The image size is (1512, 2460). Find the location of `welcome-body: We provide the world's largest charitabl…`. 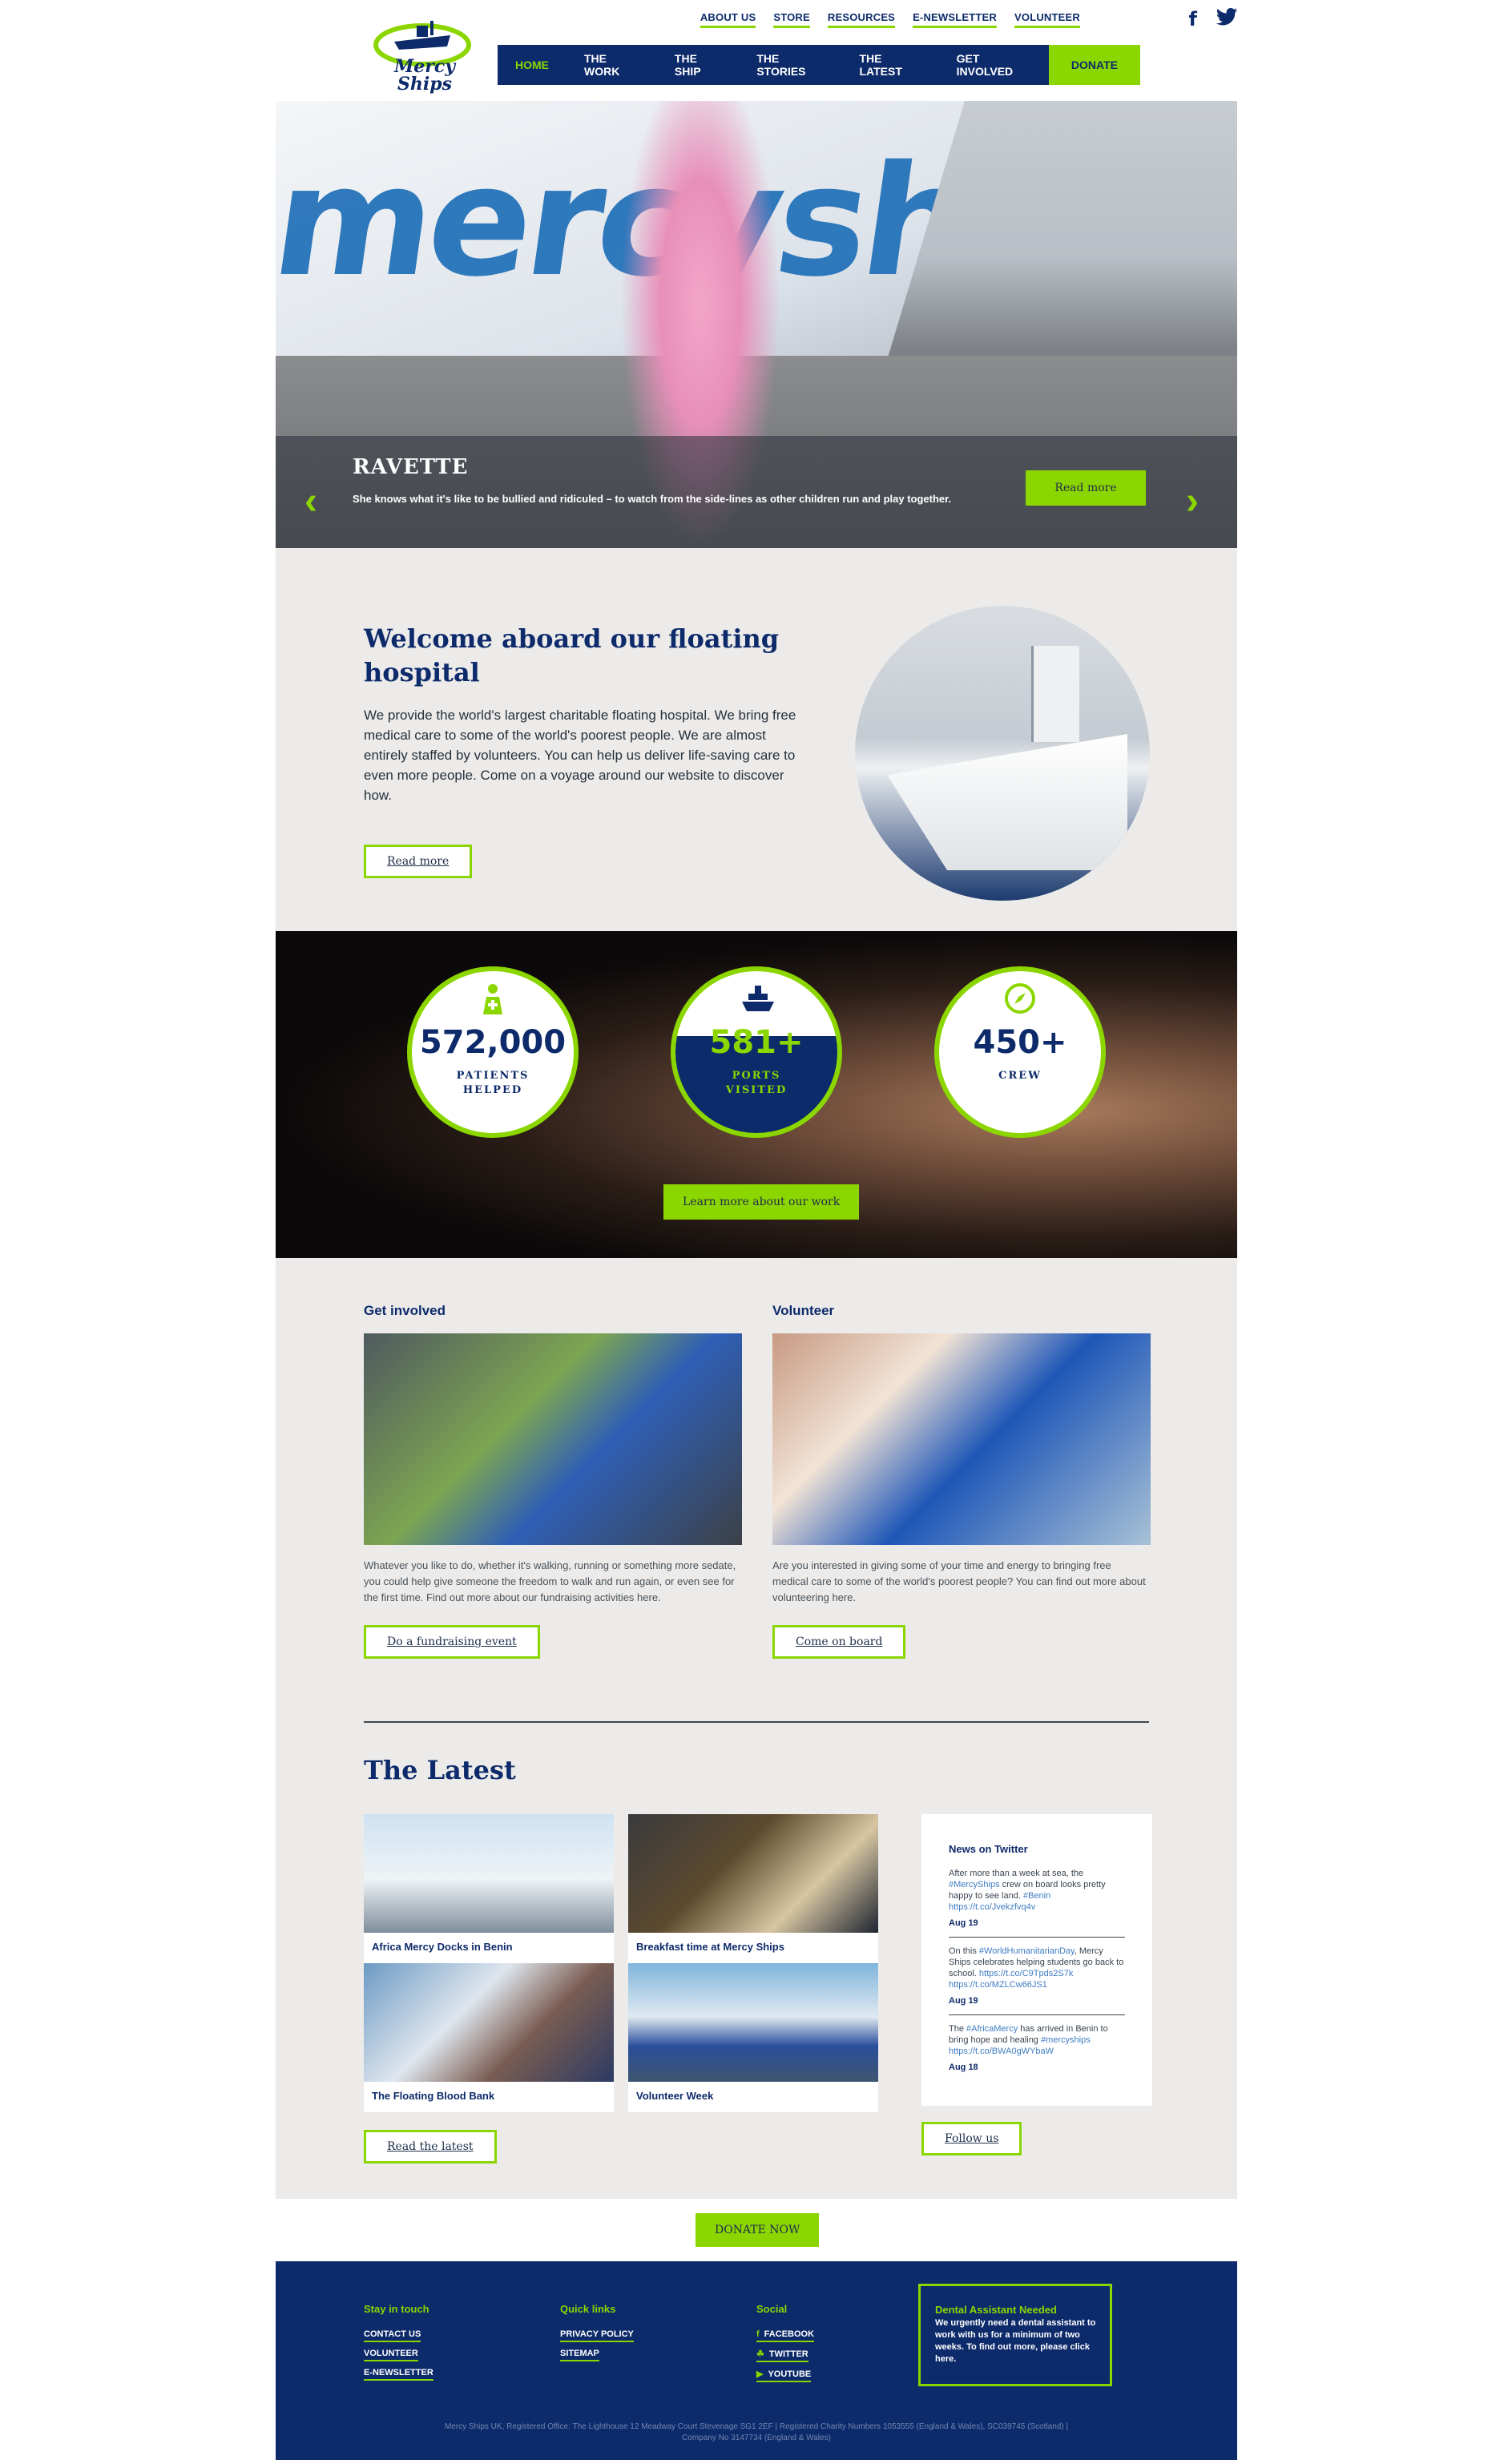

welcome-body: We provide the world's largest charitabl… is located at coordinates (580, 755).